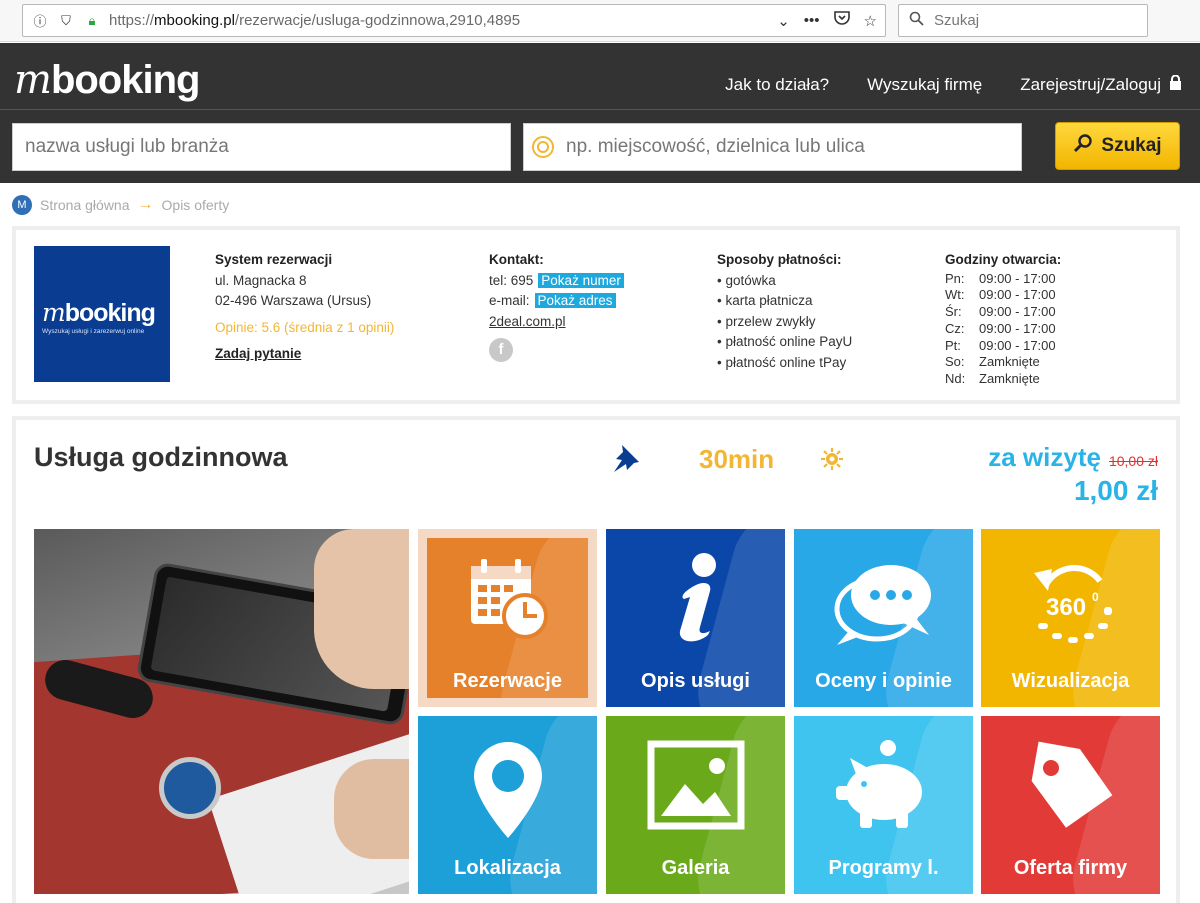 Image resolution: width=1200 pixels, height=903 pixels. What do you see at coordinates (509, 300) in the screenshot?
I see `email-label: e-mail:` at bounding box center [509, 300].